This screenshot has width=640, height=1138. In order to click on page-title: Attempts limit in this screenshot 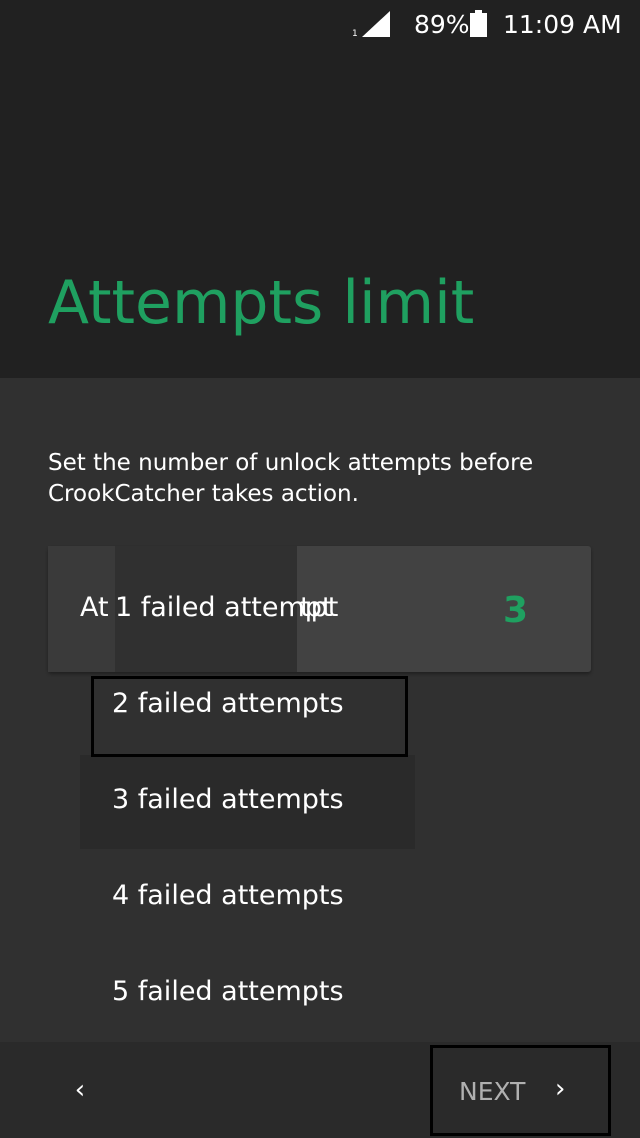, I will do `click(261, 303)`.